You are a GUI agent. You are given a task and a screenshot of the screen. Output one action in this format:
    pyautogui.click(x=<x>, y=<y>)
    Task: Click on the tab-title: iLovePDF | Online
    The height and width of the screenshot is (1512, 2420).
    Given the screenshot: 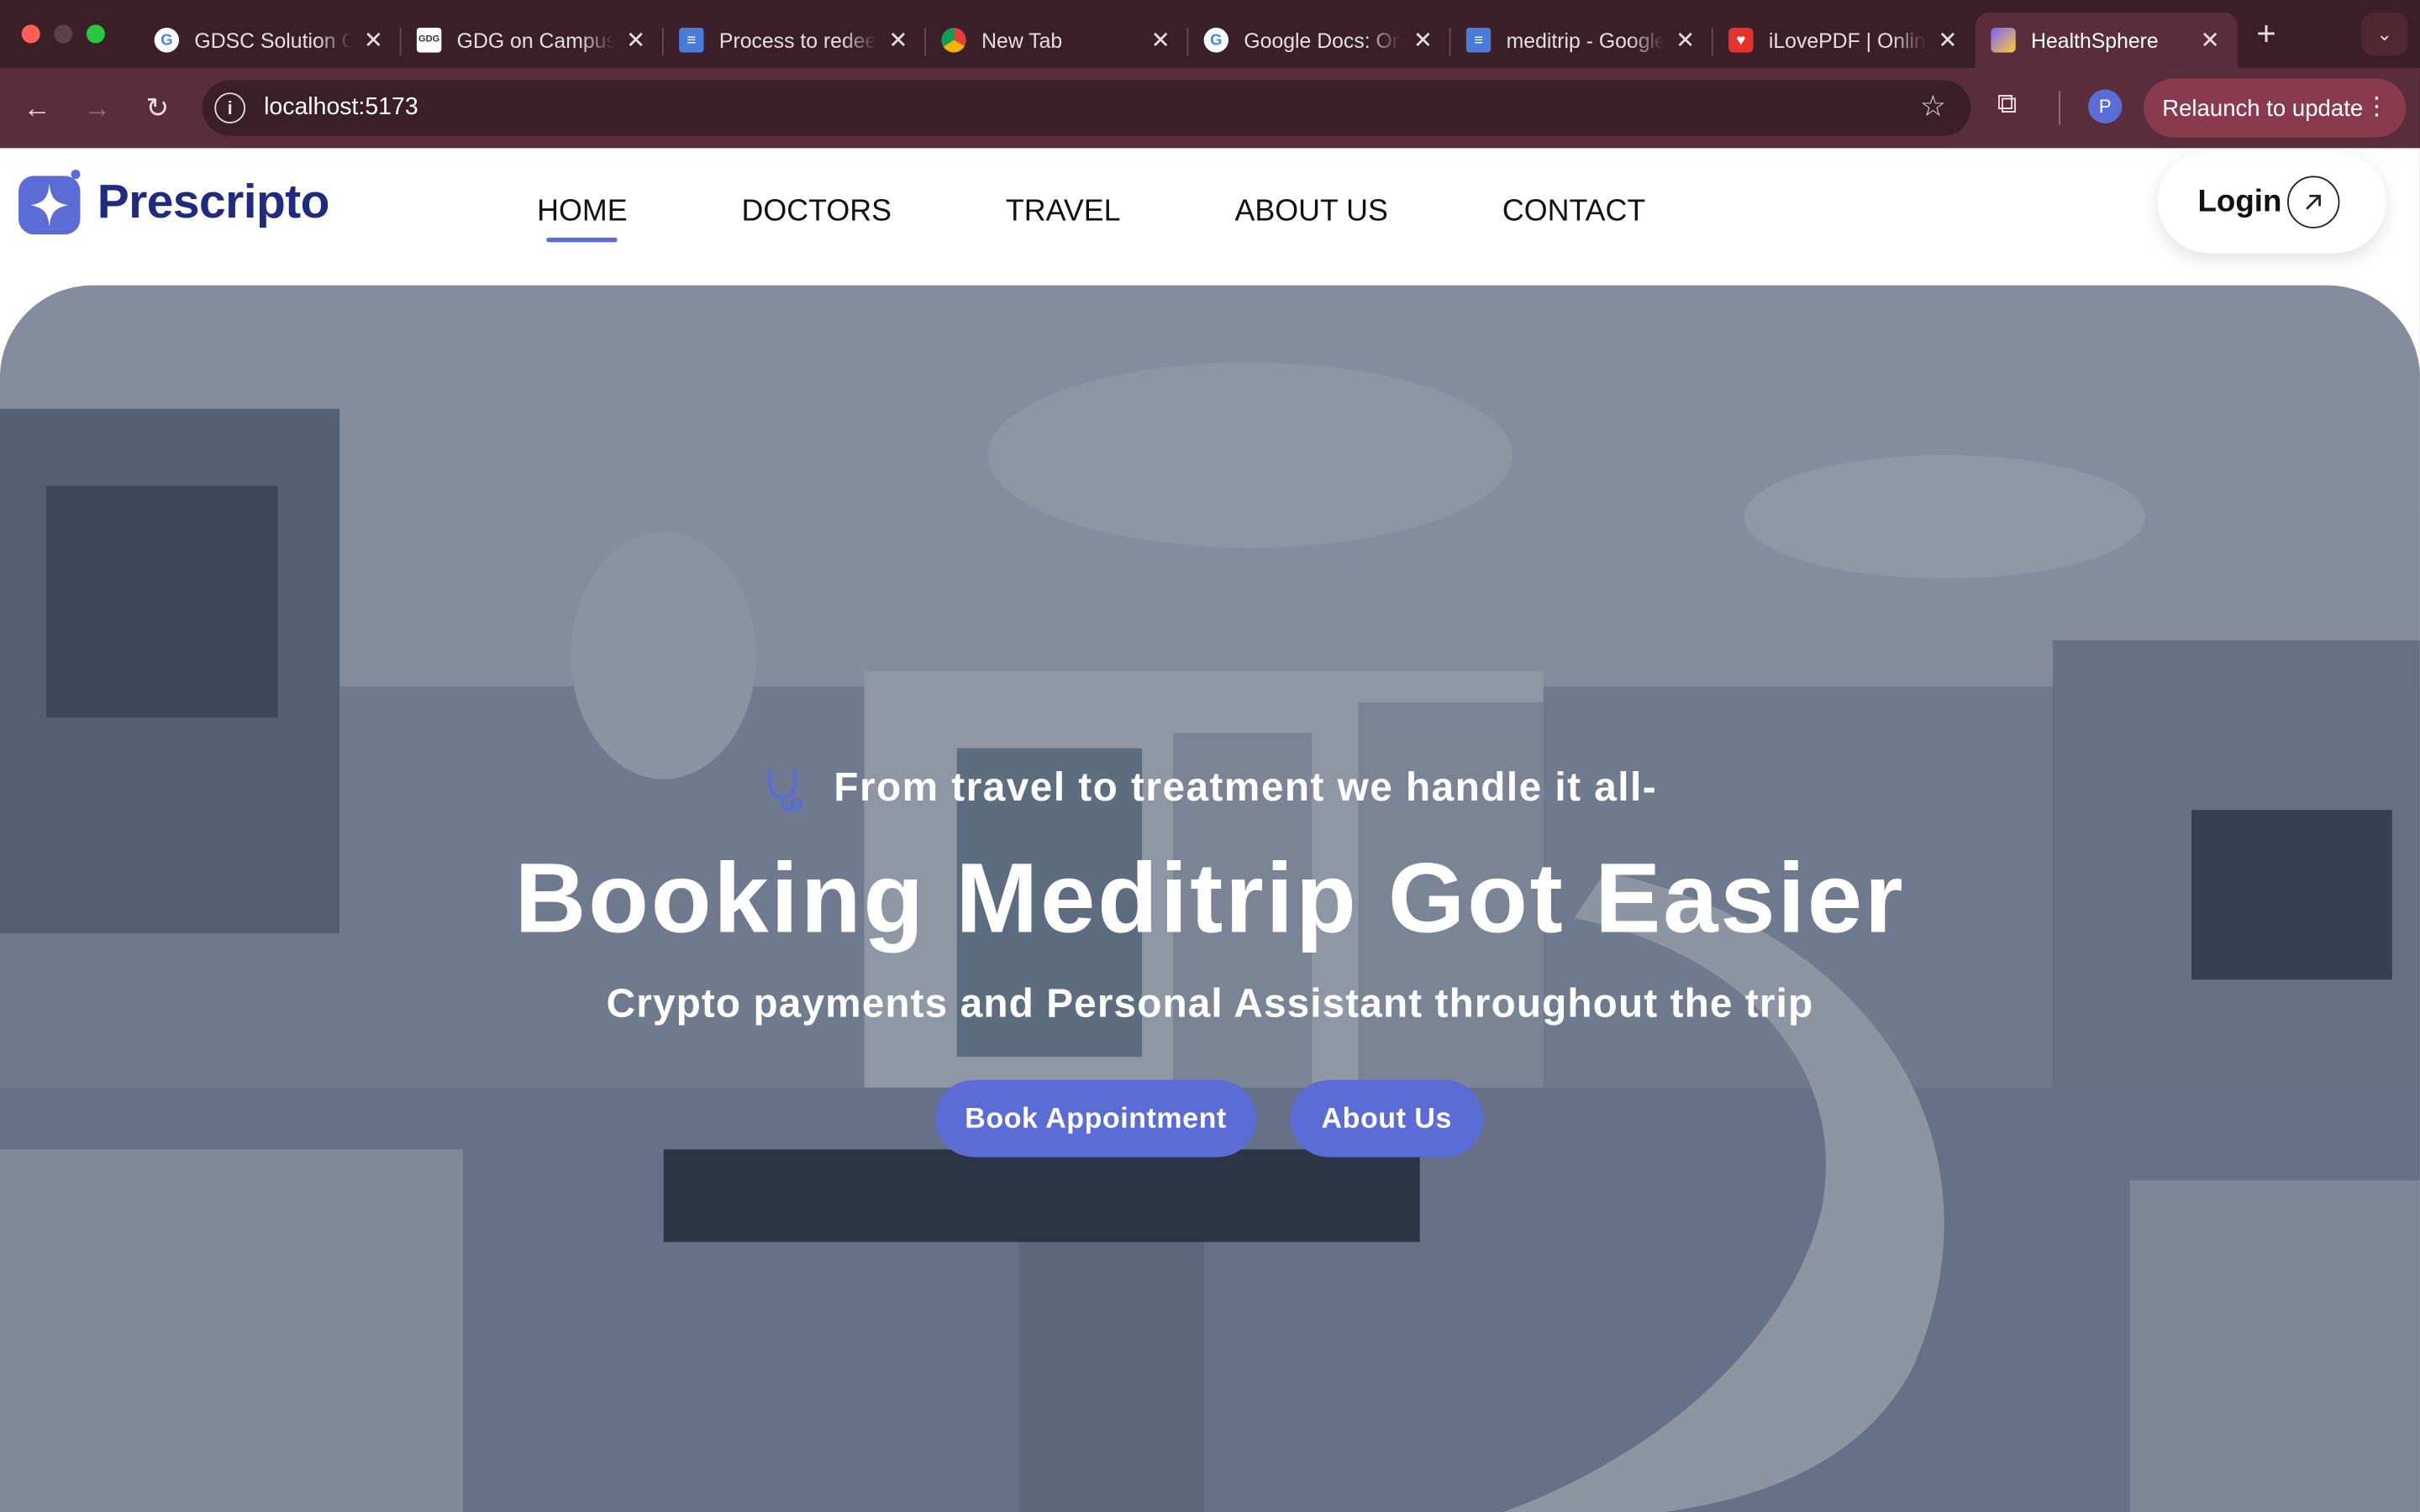 What is the action you would take?
    pyautogui.click(x=1848, y=40)
    